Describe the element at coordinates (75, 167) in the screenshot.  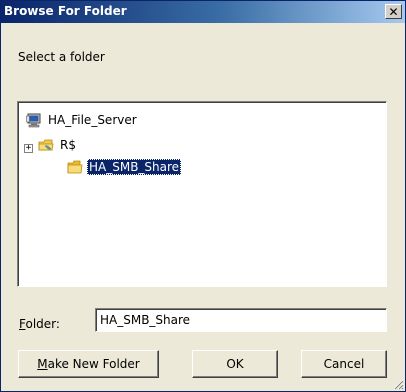
I see `folder-icon` at that location.